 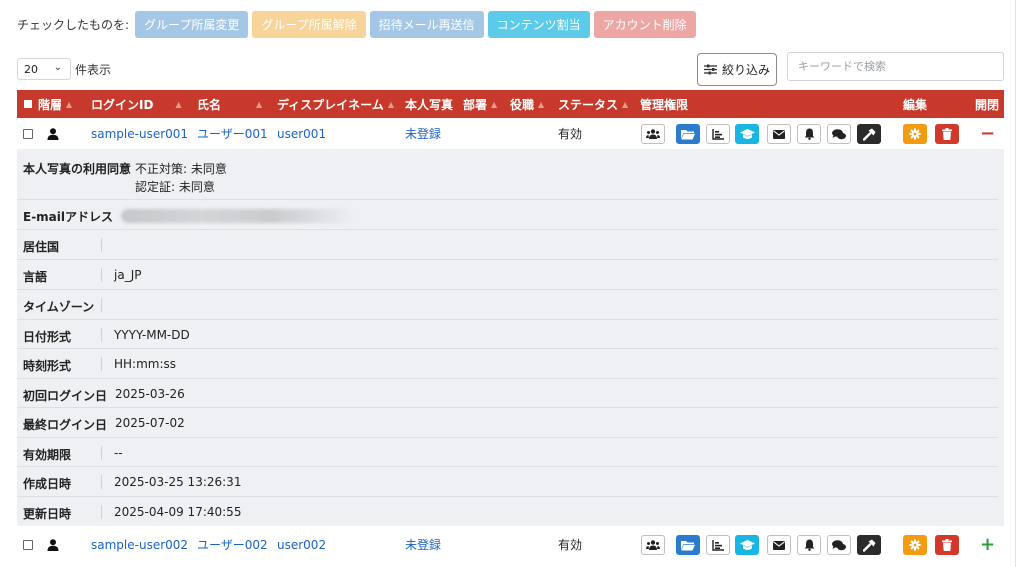 What do you see at coordinates (301, 133) in the screenshot?
I see `display-name-link: user001` at bounding box center [301, 133].